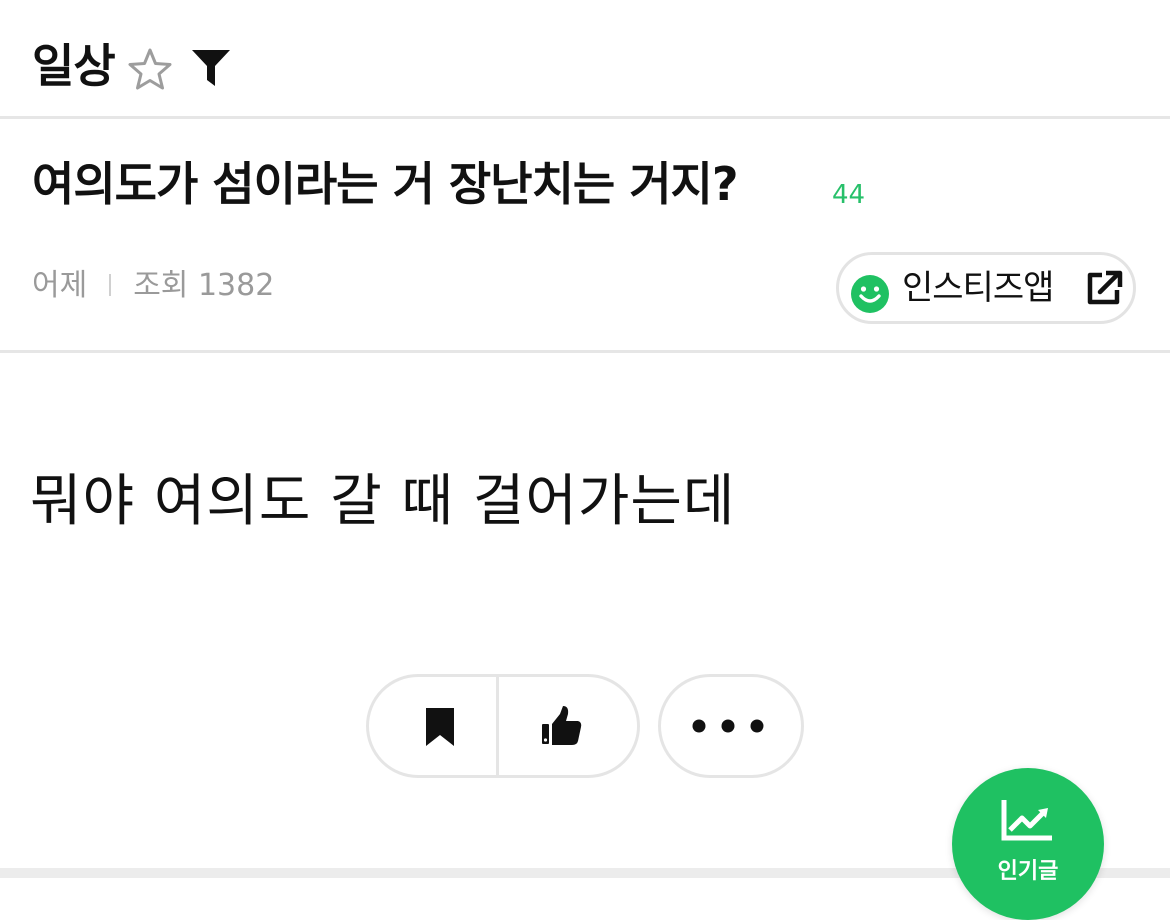  I want to click on meta-divider, so click(585, 351).